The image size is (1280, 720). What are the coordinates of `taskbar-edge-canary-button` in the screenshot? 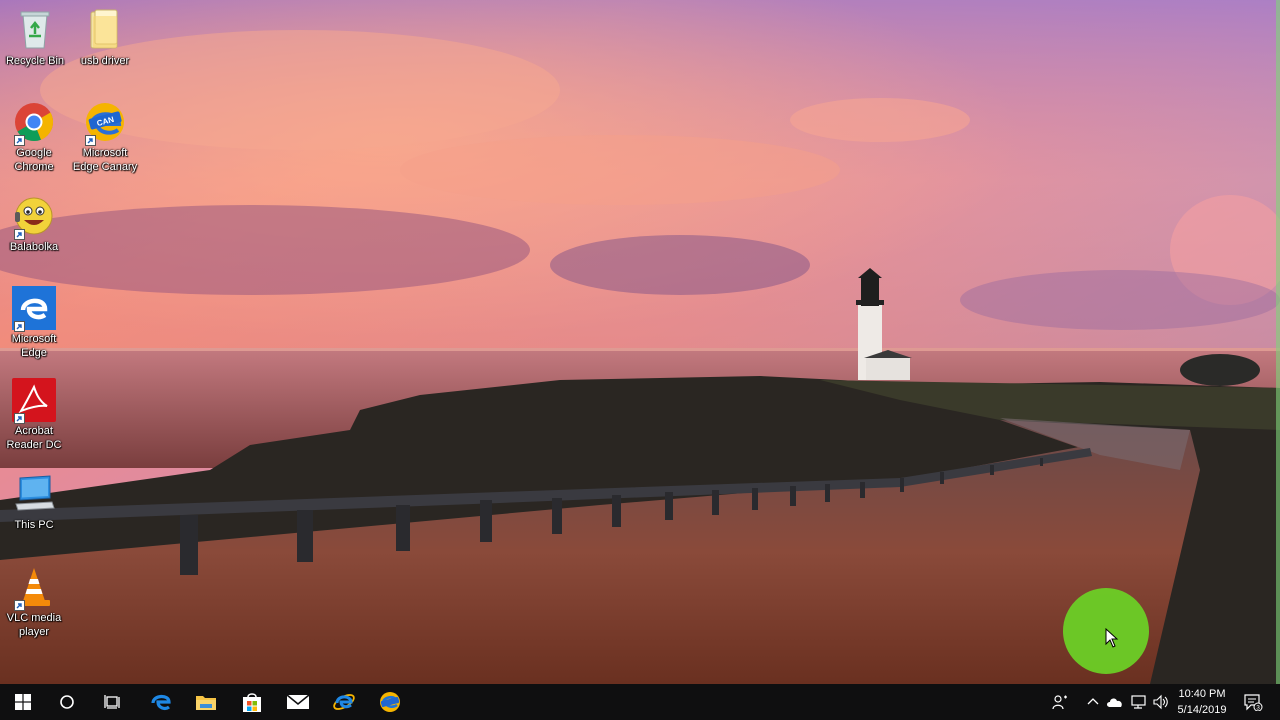 It's located at (390, 702).